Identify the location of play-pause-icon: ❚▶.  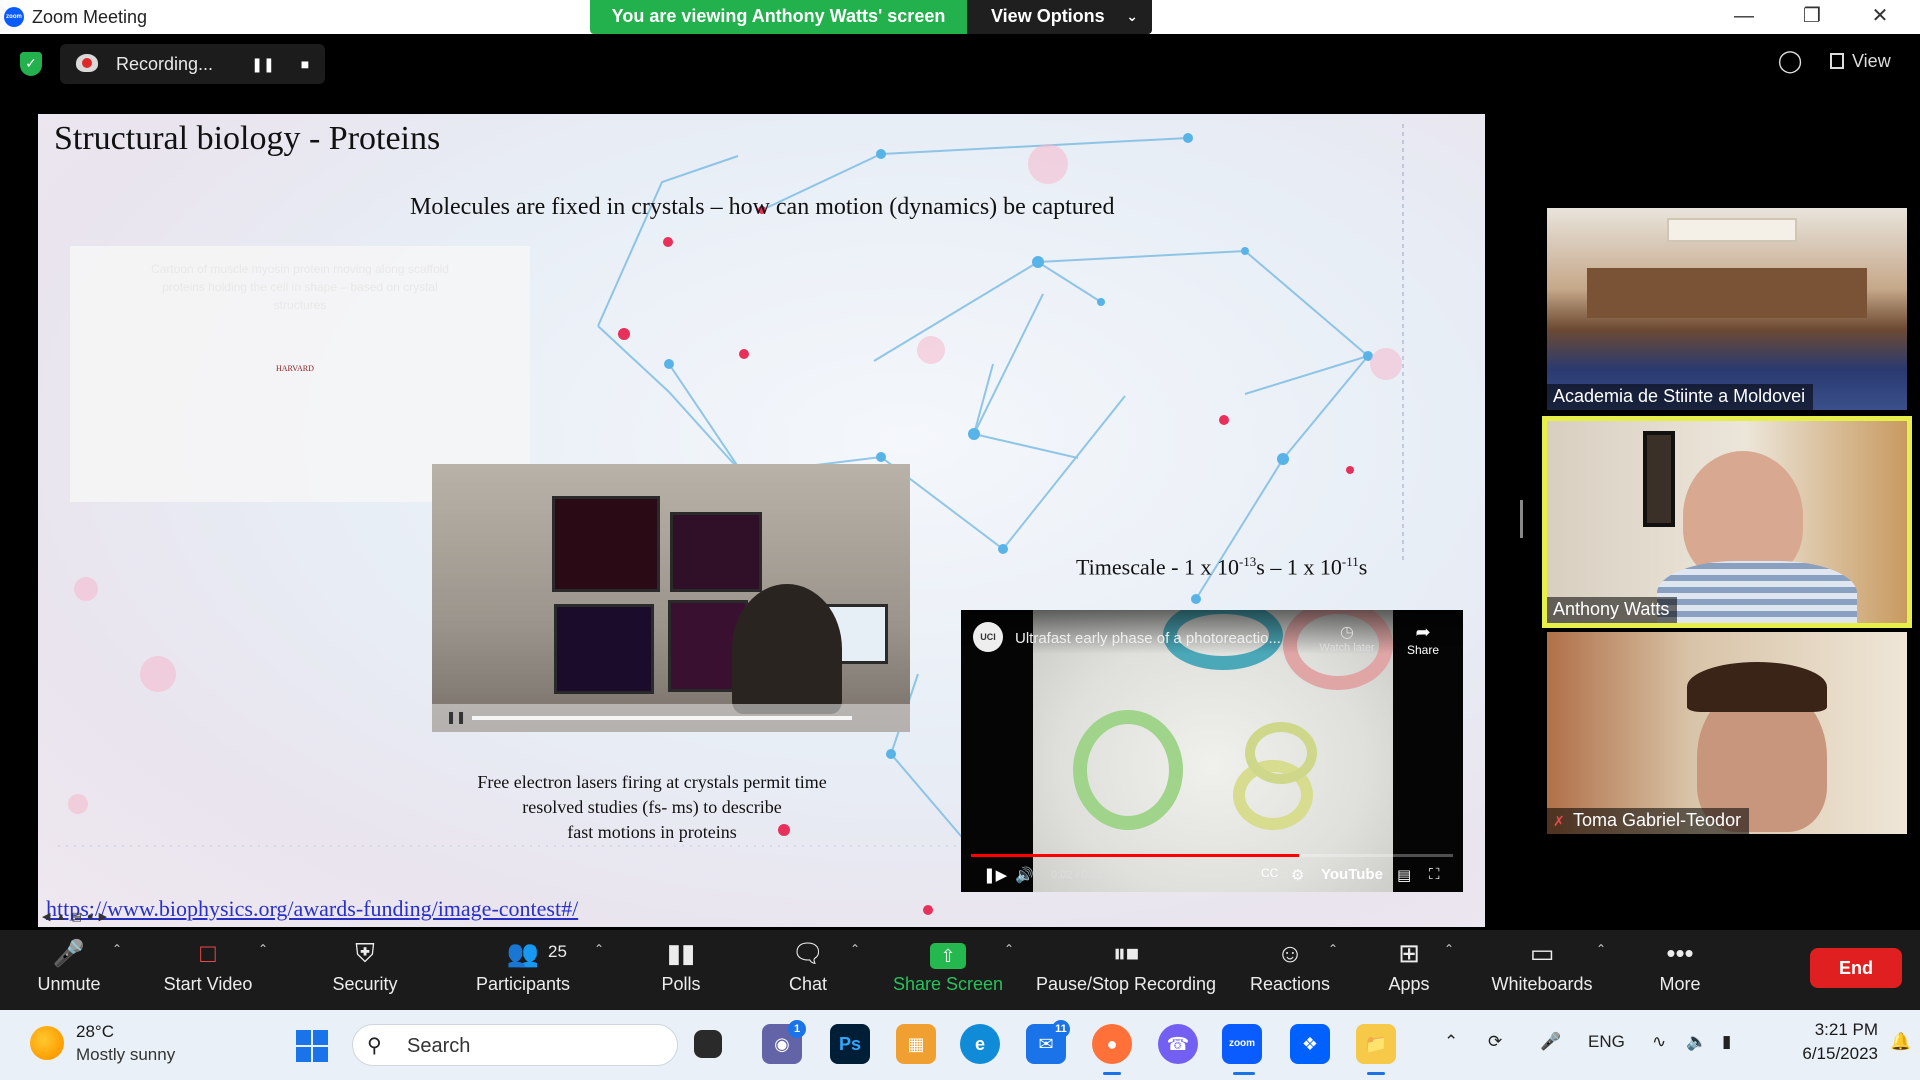
(995, 875).